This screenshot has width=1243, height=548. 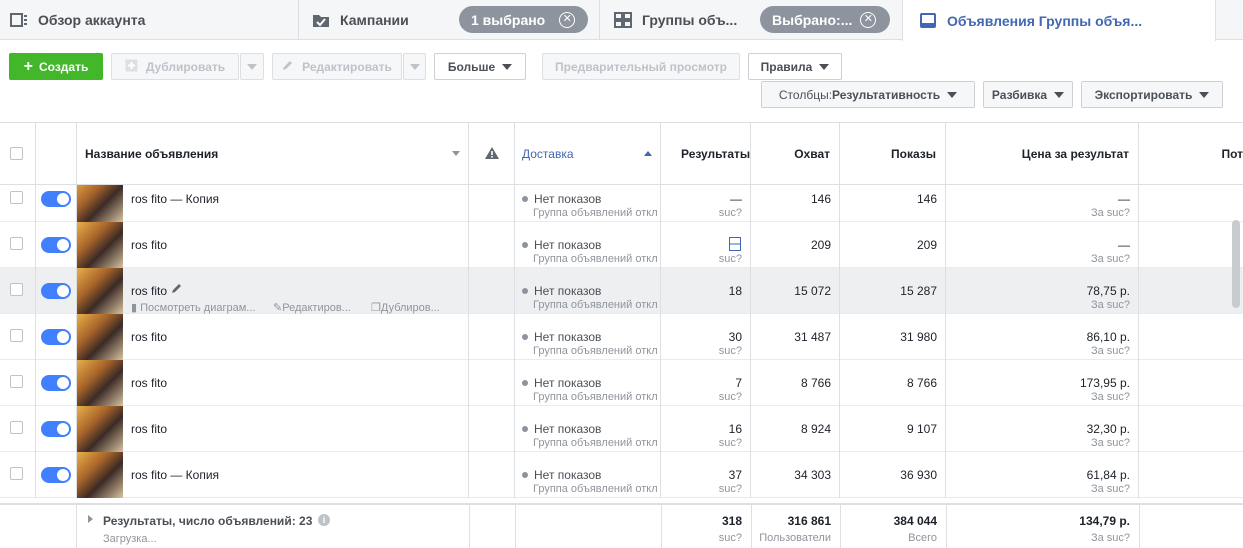 I want to click on select-all-checkbox, so click(x=16, y=153).